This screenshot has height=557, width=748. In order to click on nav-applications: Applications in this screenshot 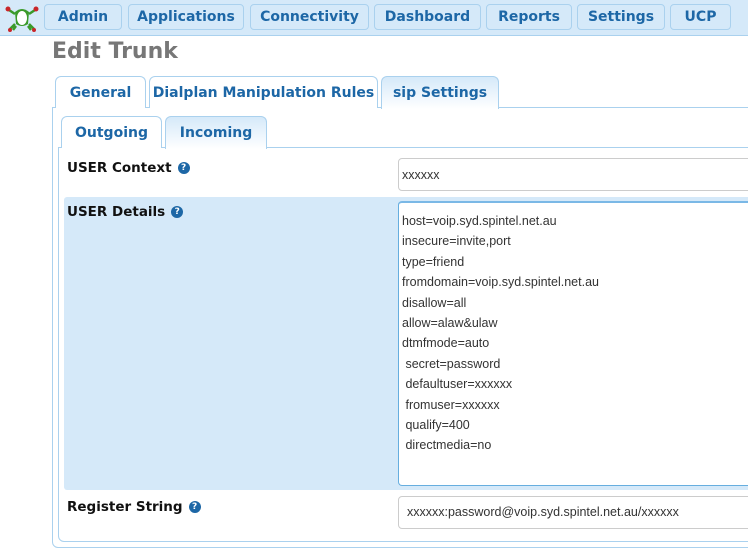, I will do `click(186, 17)`.